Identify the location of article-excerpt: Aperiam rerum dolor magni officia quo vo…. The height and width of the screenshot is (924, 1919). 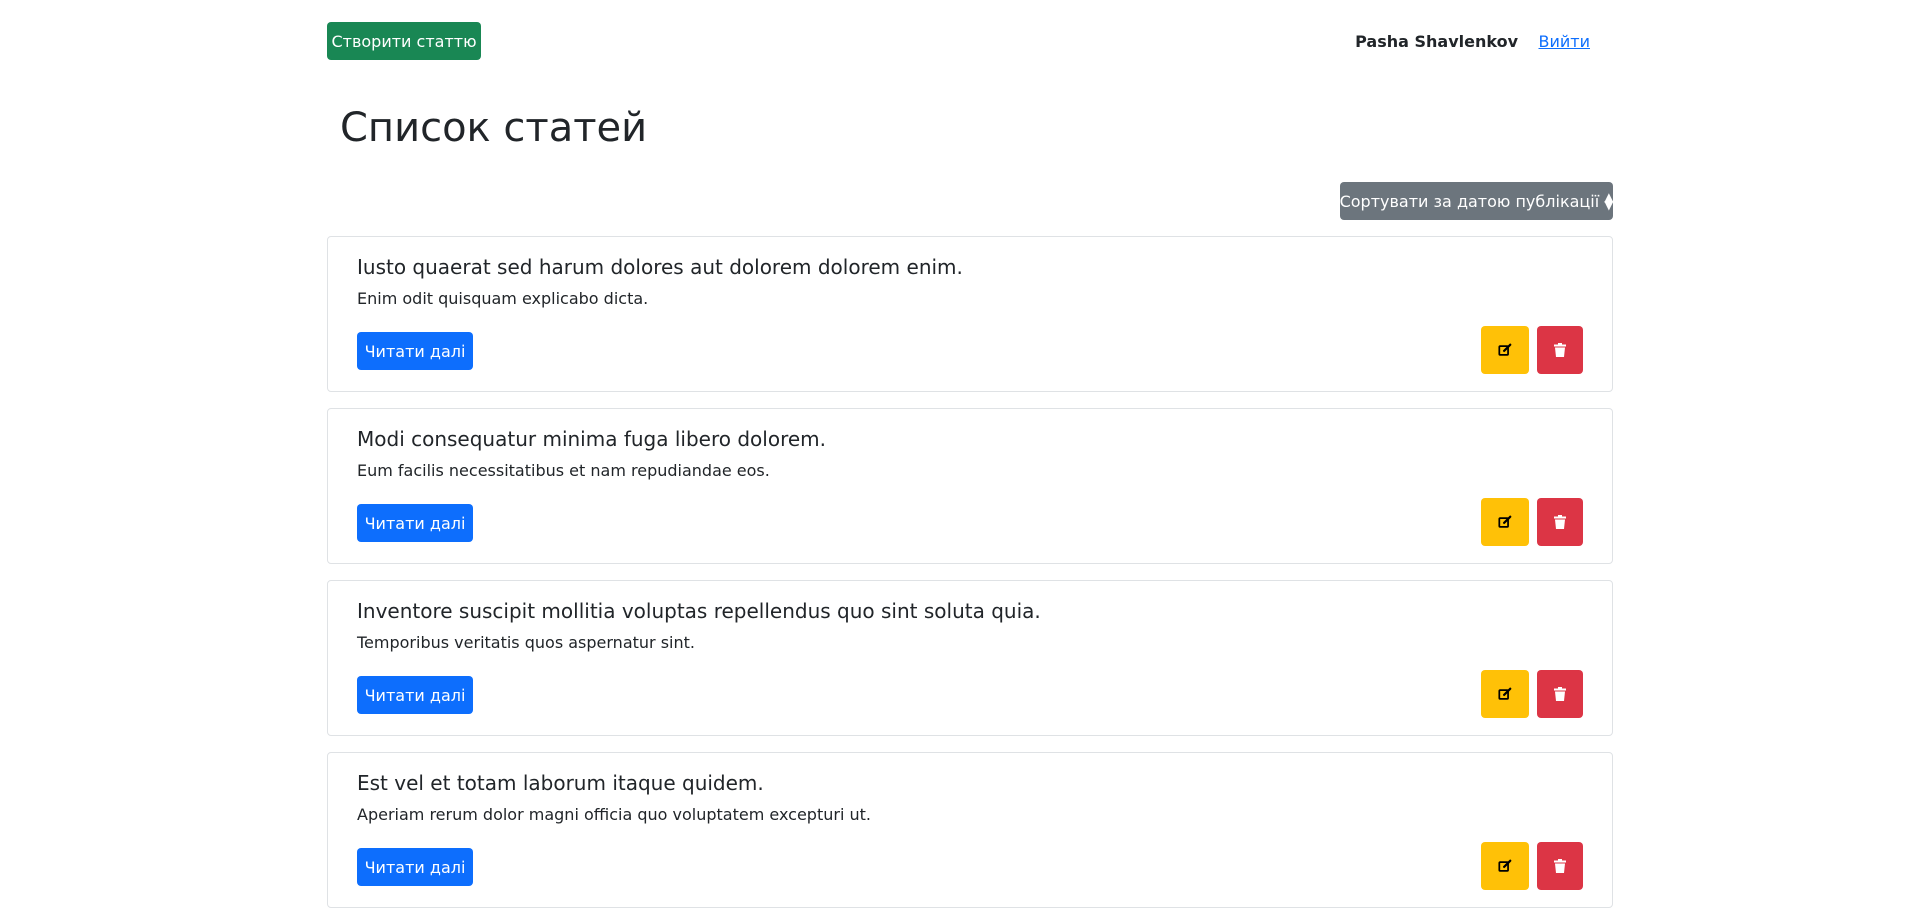
(614, 814).